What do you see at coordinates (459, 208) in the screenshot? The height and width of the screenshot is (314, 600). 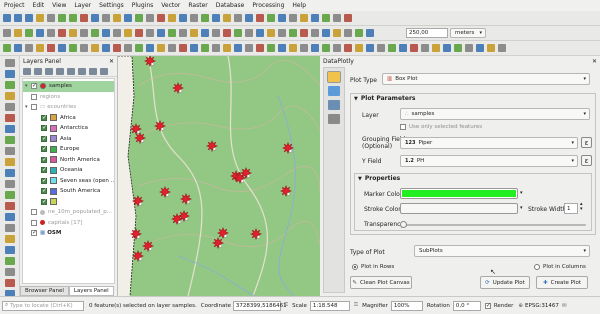 I see `stroke-color-button` at bounding box center [459, 208].